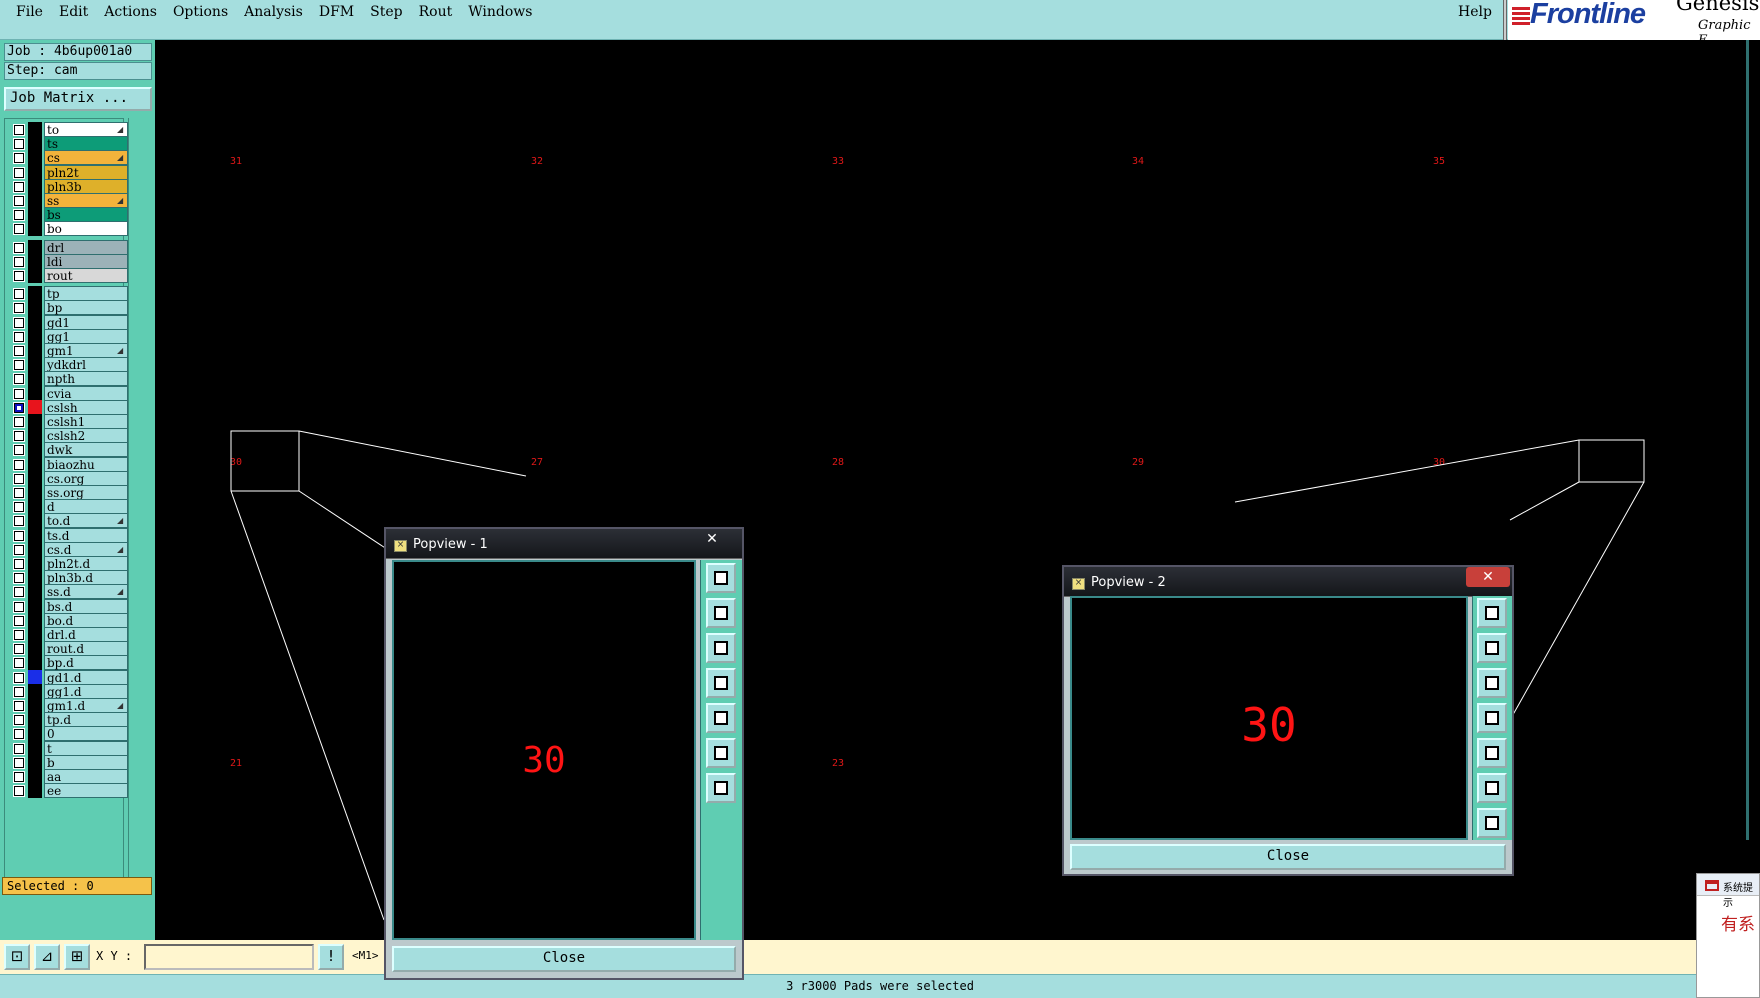 The height and width of the screenshot is (998, 1760). What do you see at coordinates (86, 421) in the screenshot?
I see `layer-name: cslsh1` at bounding box center [86, 421].